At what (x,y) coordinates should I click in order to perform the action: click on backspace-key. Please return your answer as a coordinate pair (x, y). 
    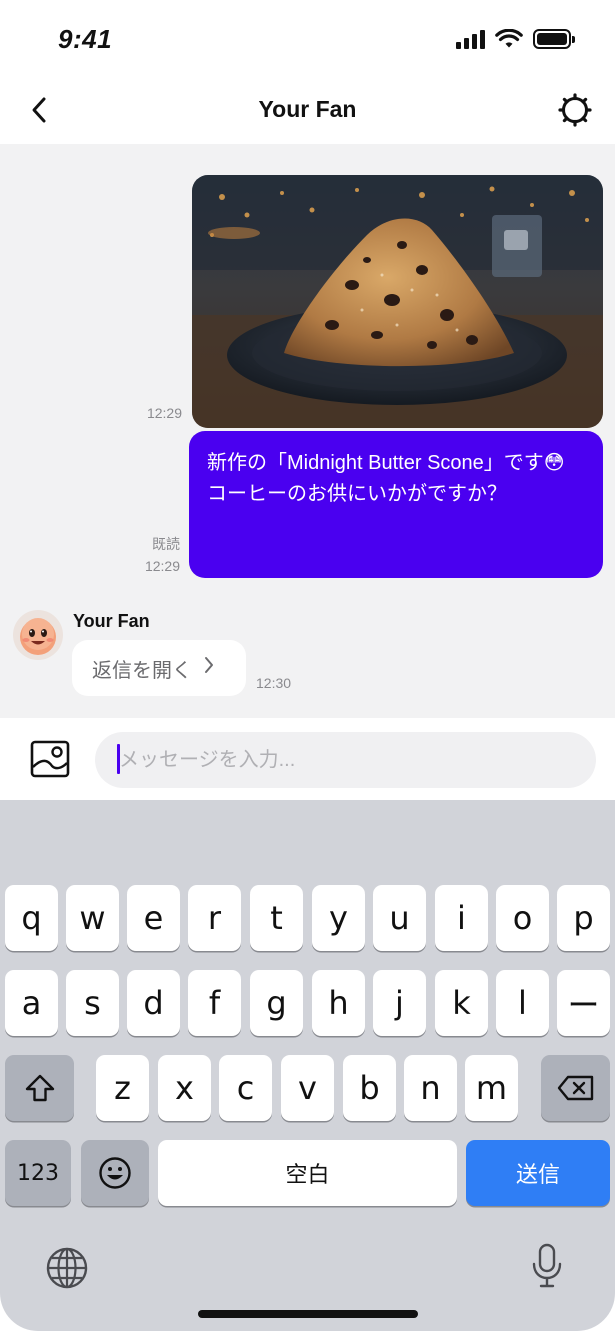
    Looking at the image, I should click on (575, 1088).